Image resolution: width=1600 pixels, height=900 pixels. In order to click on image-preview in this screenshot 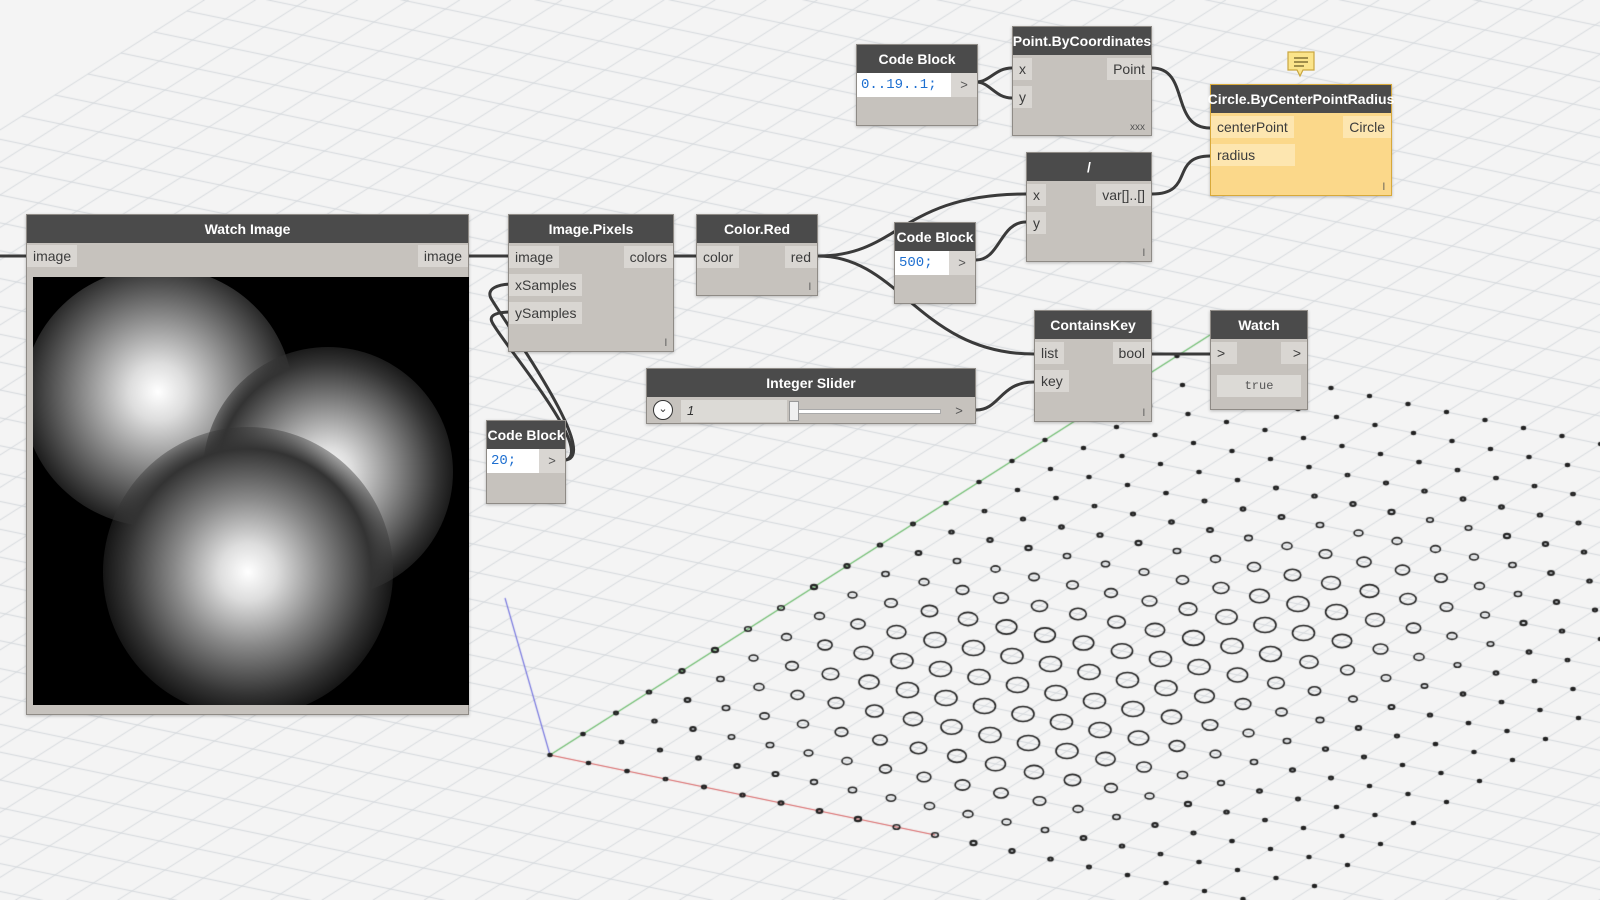, I will do `click(251, 491)`.